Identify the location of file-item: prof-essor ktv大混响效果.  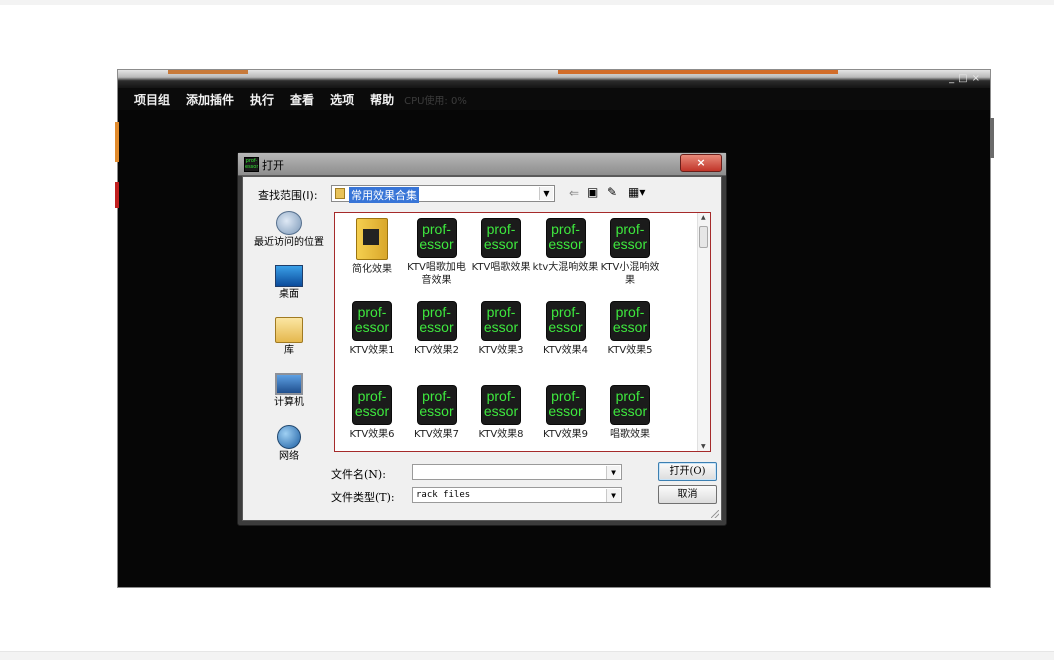
(566, 246).